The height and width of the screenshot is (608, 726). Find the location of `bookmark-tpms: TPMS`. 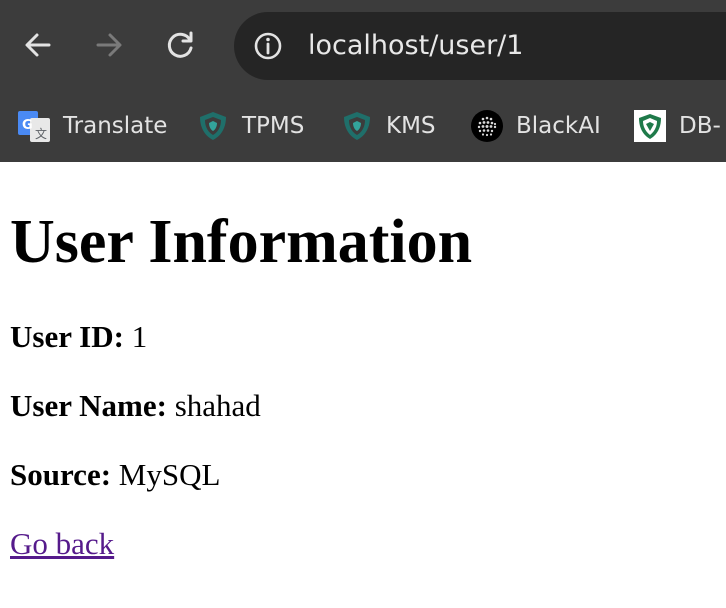

bookmark-tpms: TPMS is located at coordinates (250, 126).